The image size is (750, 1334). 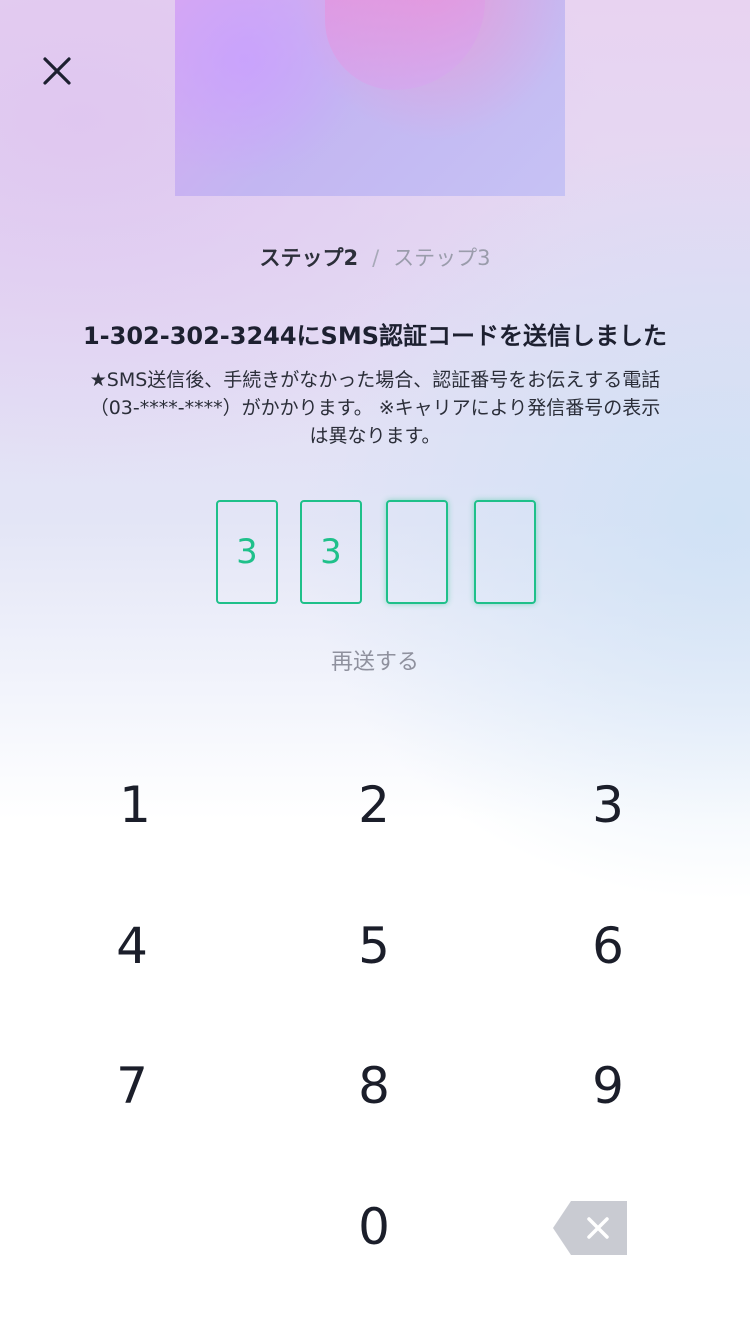 I want to click on resend-row: 再送する, so click(x=375, y=663).